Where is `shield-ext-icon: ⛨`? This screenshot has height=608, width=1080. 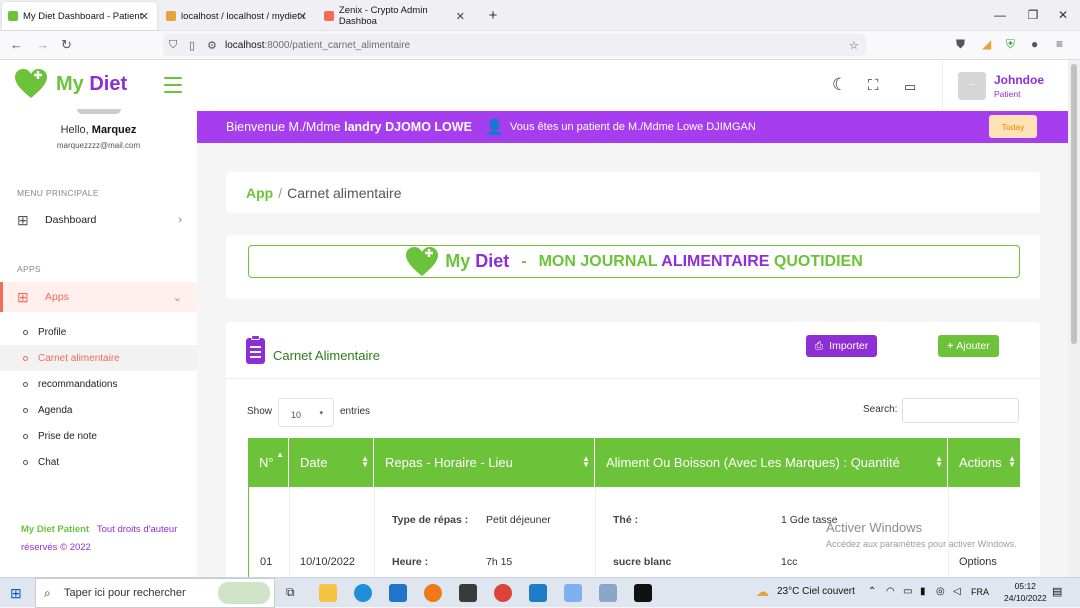 shield-ext-icon: ⛨ is located at coordinates (1010, 44).